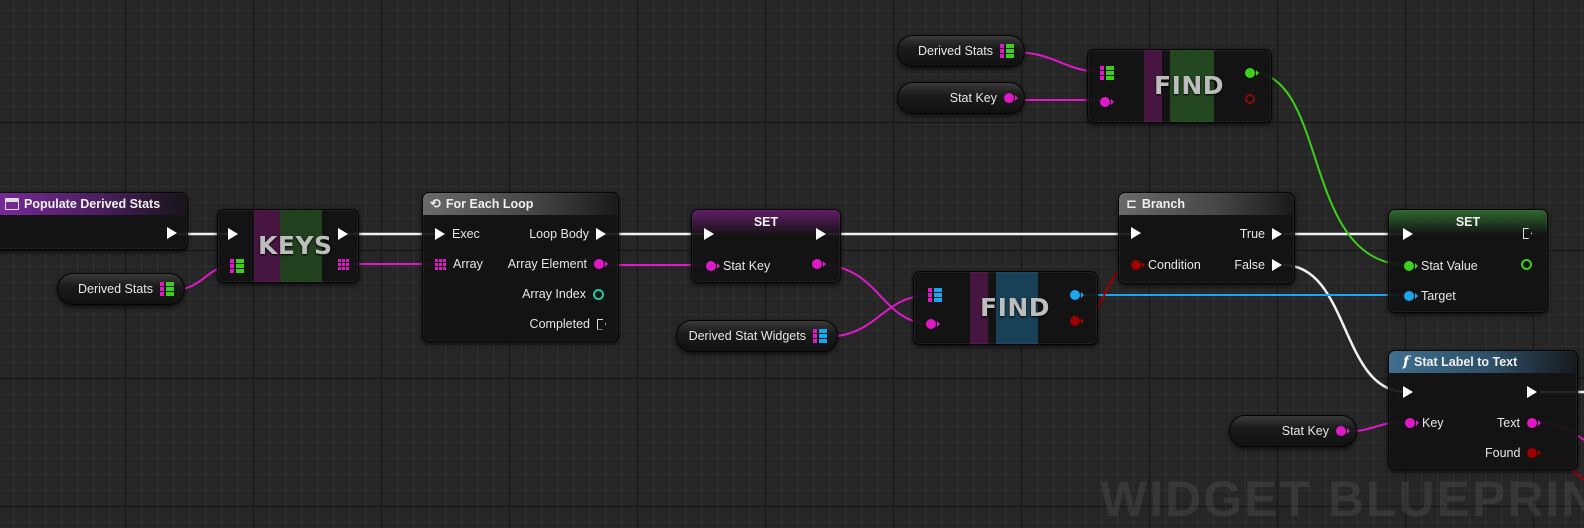  What do you see at coordinates (343, 264) in the screenshot?
I see `keys-array-out` at bounding box center [343, 264].